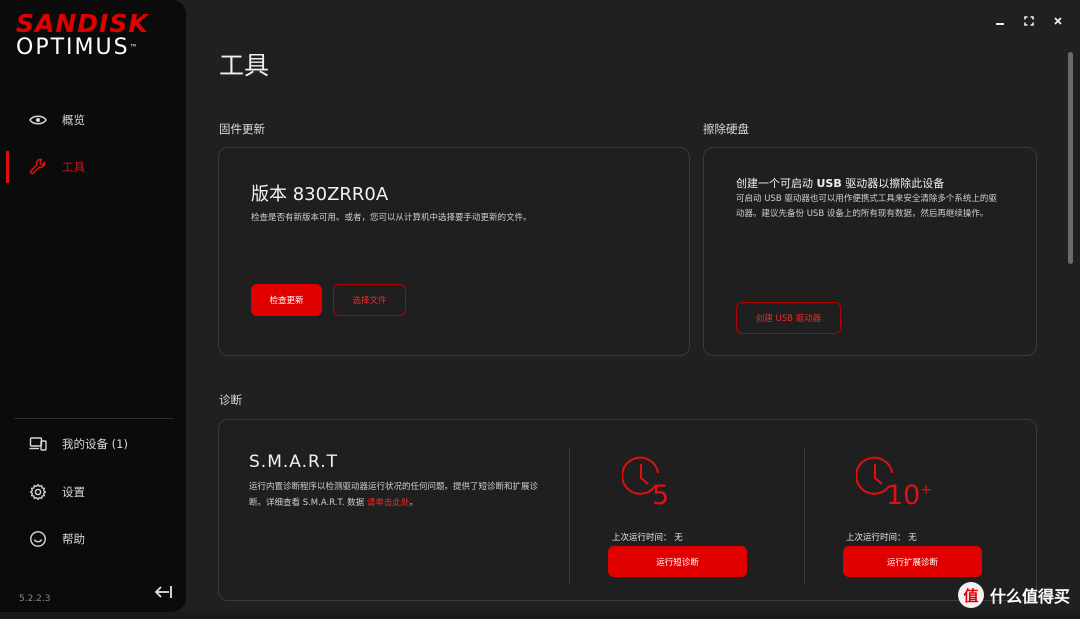 The width and height of the screenshot is (1080, 619). Describe the element at coordinates (94, 418) in the screenshot. I see `sidebar-divider` at that location.